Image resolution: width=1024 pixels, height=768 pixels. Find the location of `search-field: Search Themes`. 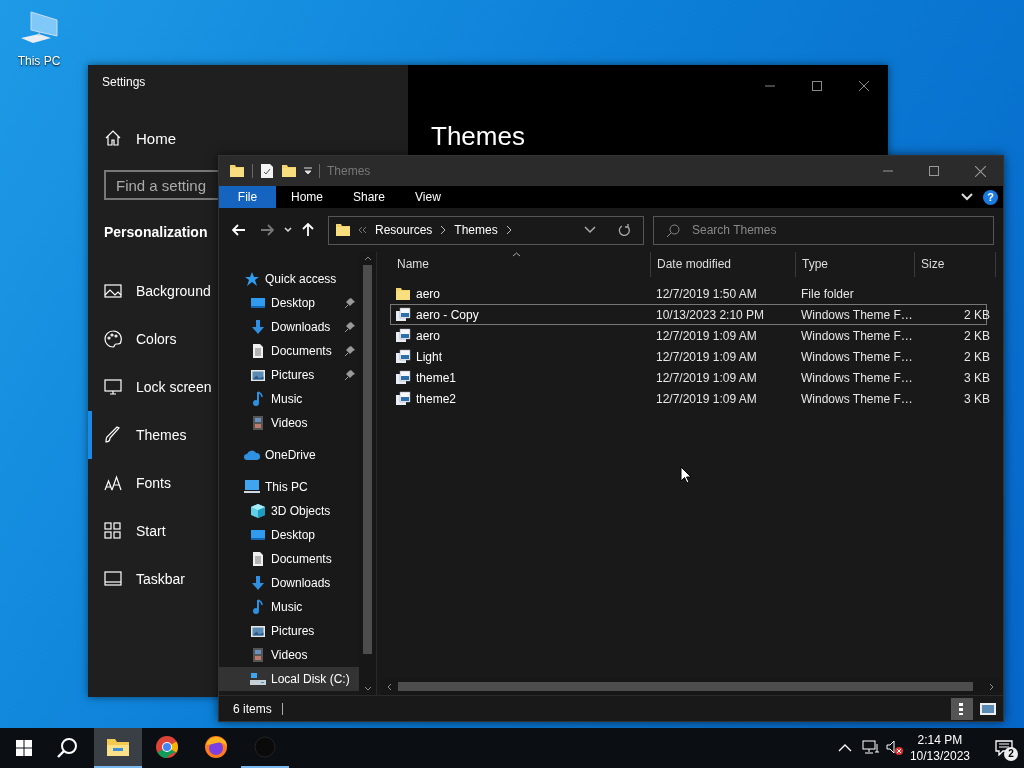

search-field: Search Themes is located at coordinates (823, 230).